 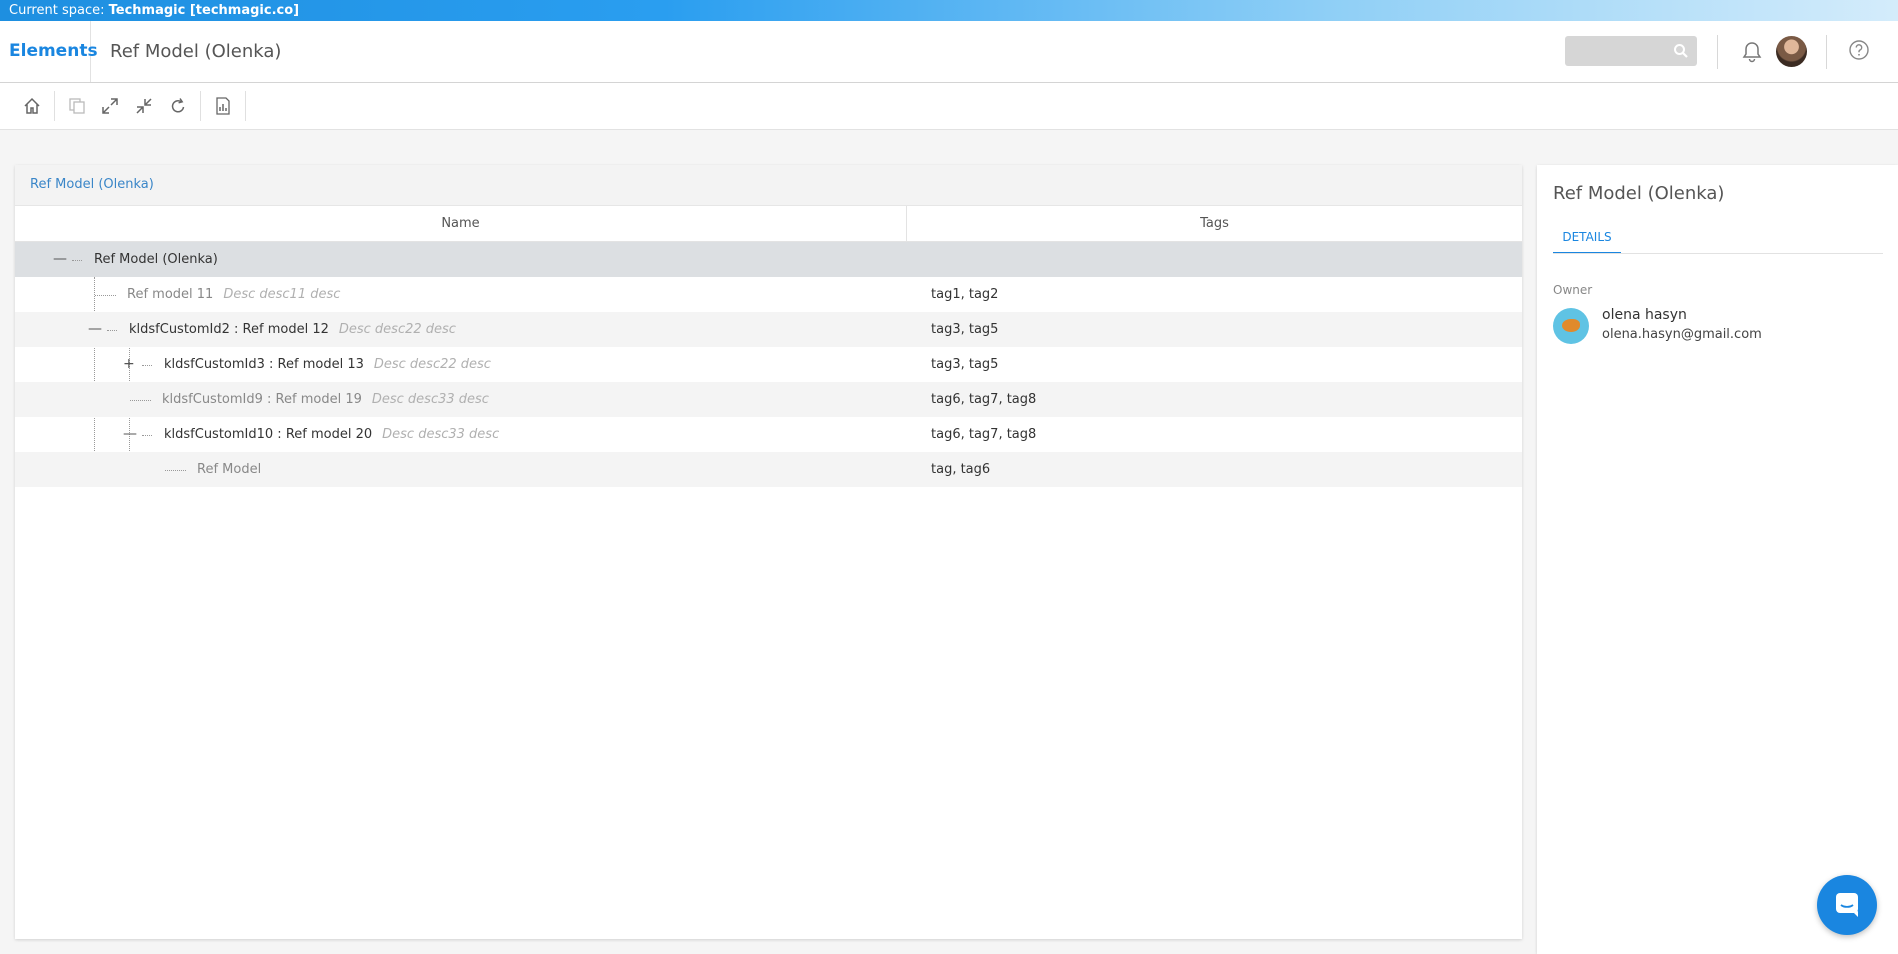 What do you see at coordinates (1214, 223) in the screenshot?
I see `column-header-tags: Tags` at bounding box center [1214, 223].